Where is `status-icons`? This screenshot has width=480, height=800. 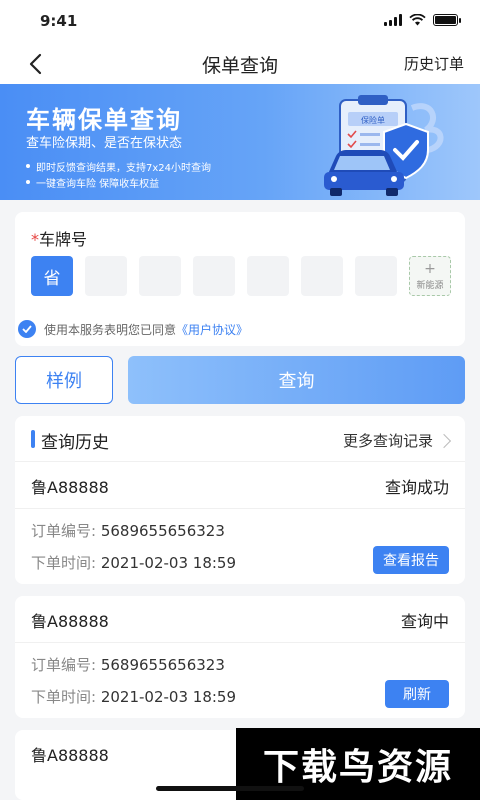 status-icons is located at coordinates (422, 20).